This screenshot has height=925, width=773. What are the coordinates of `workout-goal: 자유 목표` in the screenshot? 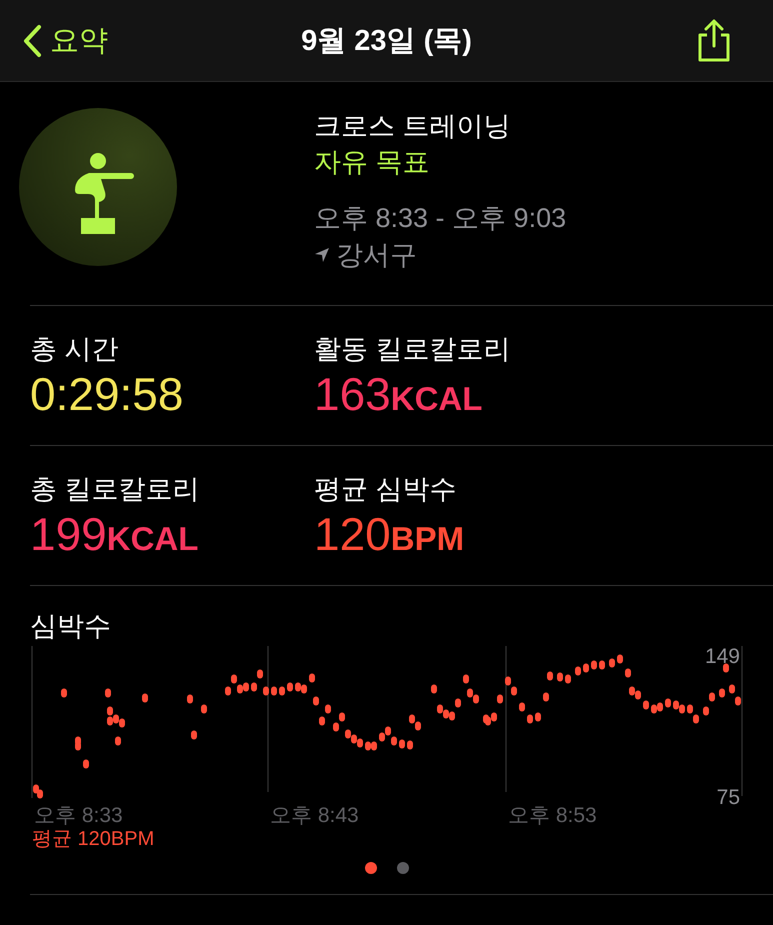 It's located at (372, 162).